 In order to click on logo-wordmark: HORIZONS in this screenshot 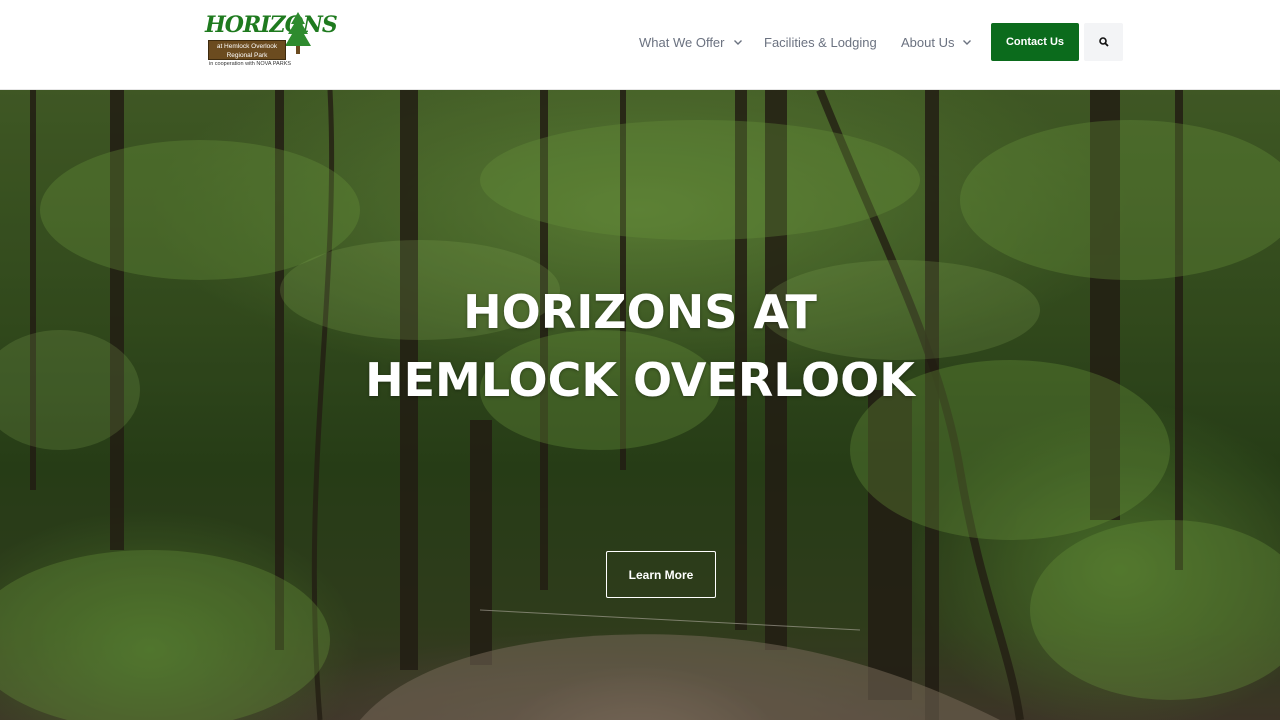, I will do `click(271, 25)`.